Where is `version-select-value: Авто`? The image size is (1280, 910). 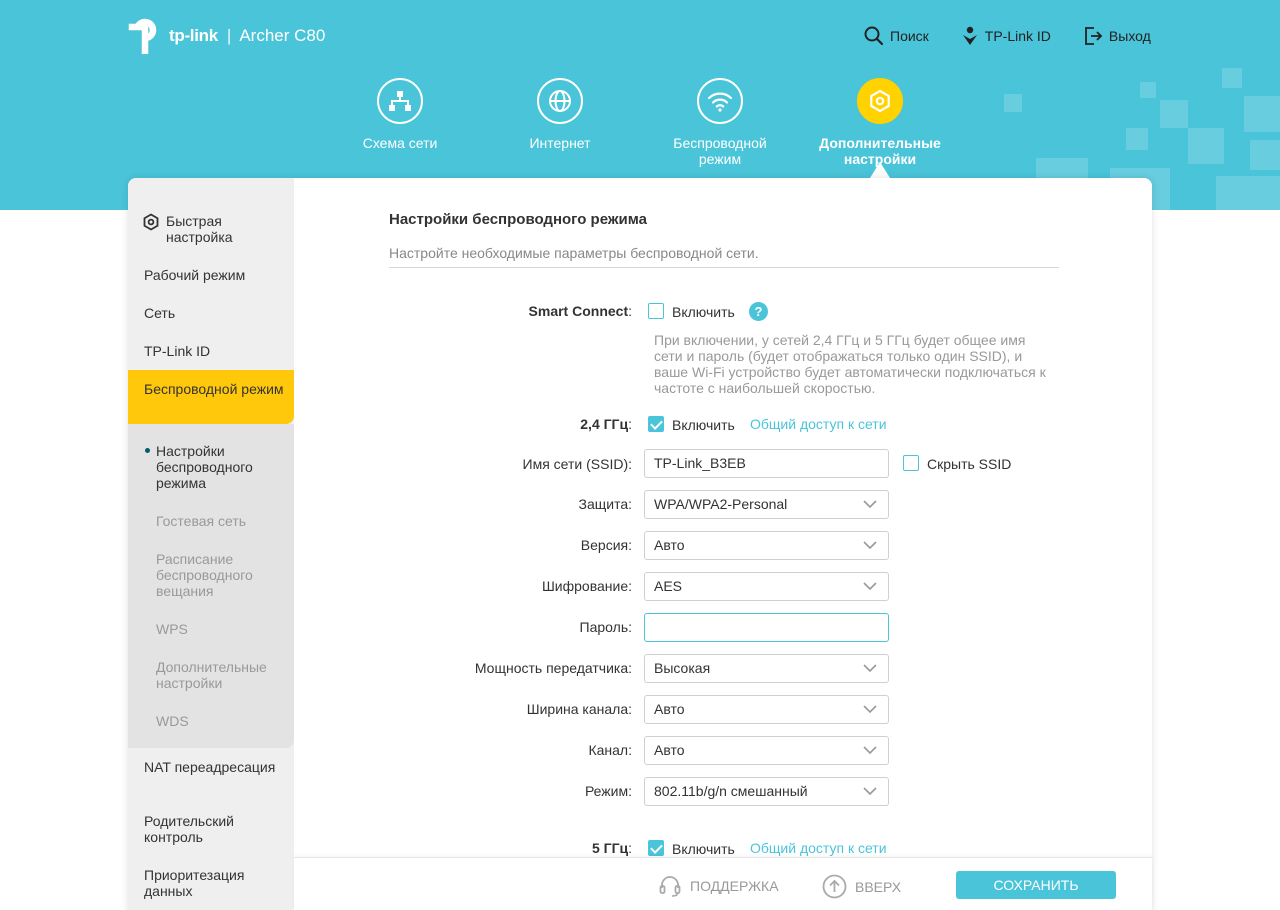 version-select-value: Авто is located at coordinates (669, 545).